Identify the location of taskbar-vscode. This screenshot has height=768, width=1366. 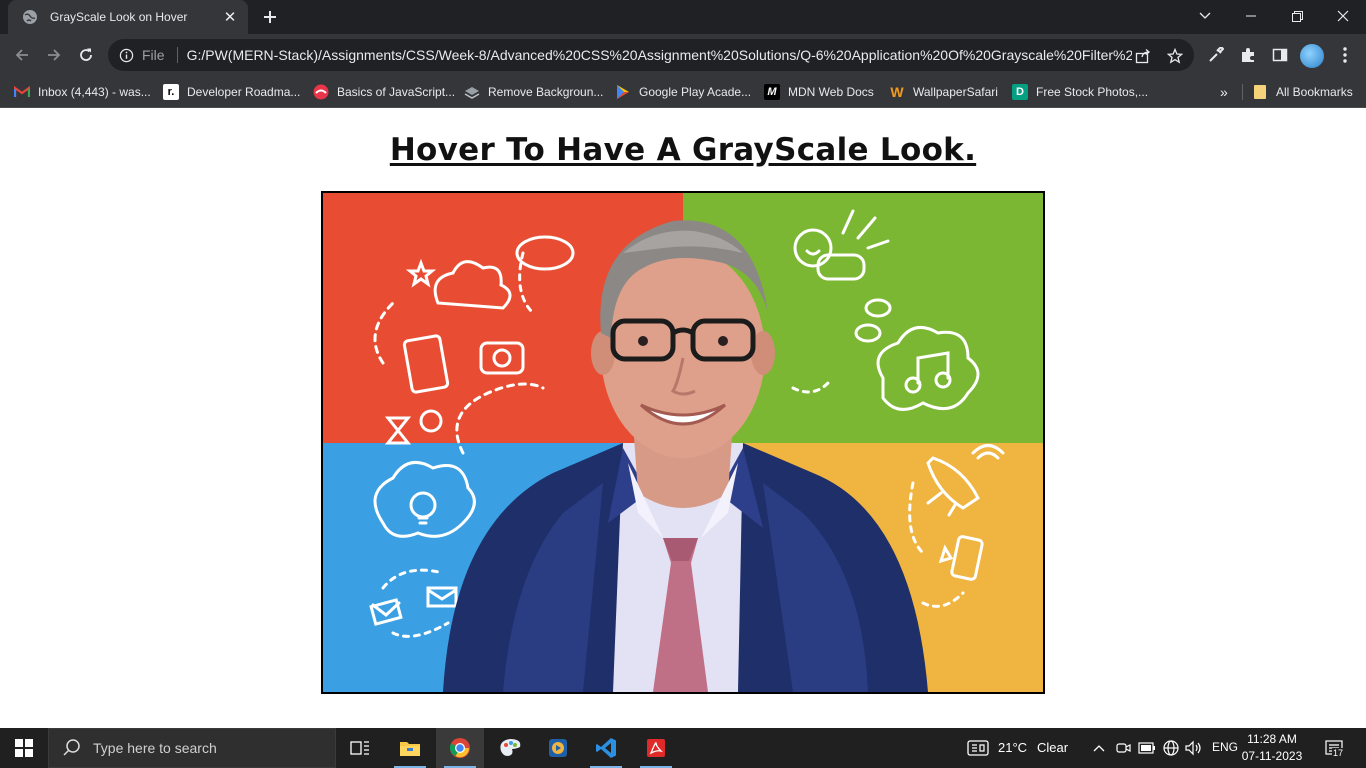
(606, 748).